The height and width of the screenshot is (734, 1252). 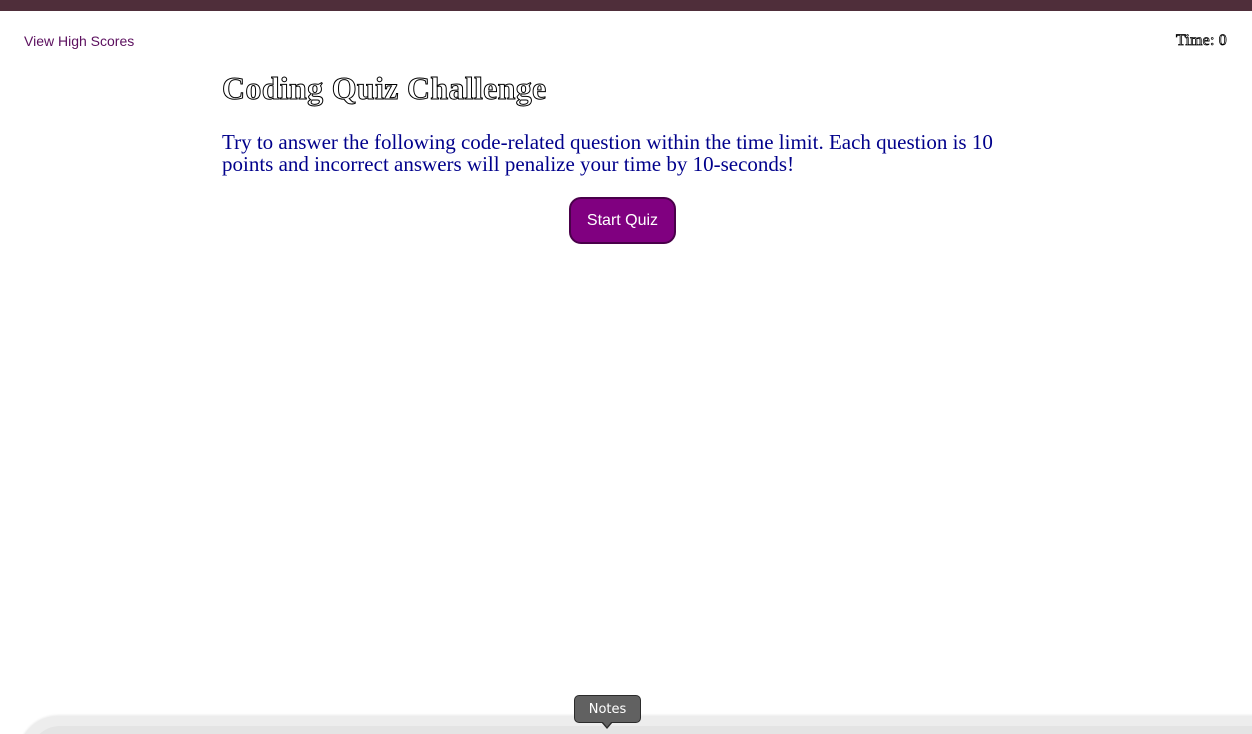 What do you see at coordinates (622, 220) in the screenshot?
I see `start-quiz-button: Start Quiz` at bounding box center [622, 220].